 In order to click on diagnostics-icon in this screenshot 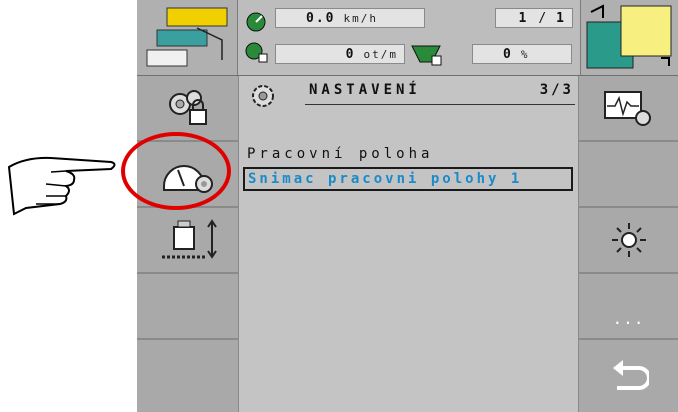, I will do `click(627, 108)`.